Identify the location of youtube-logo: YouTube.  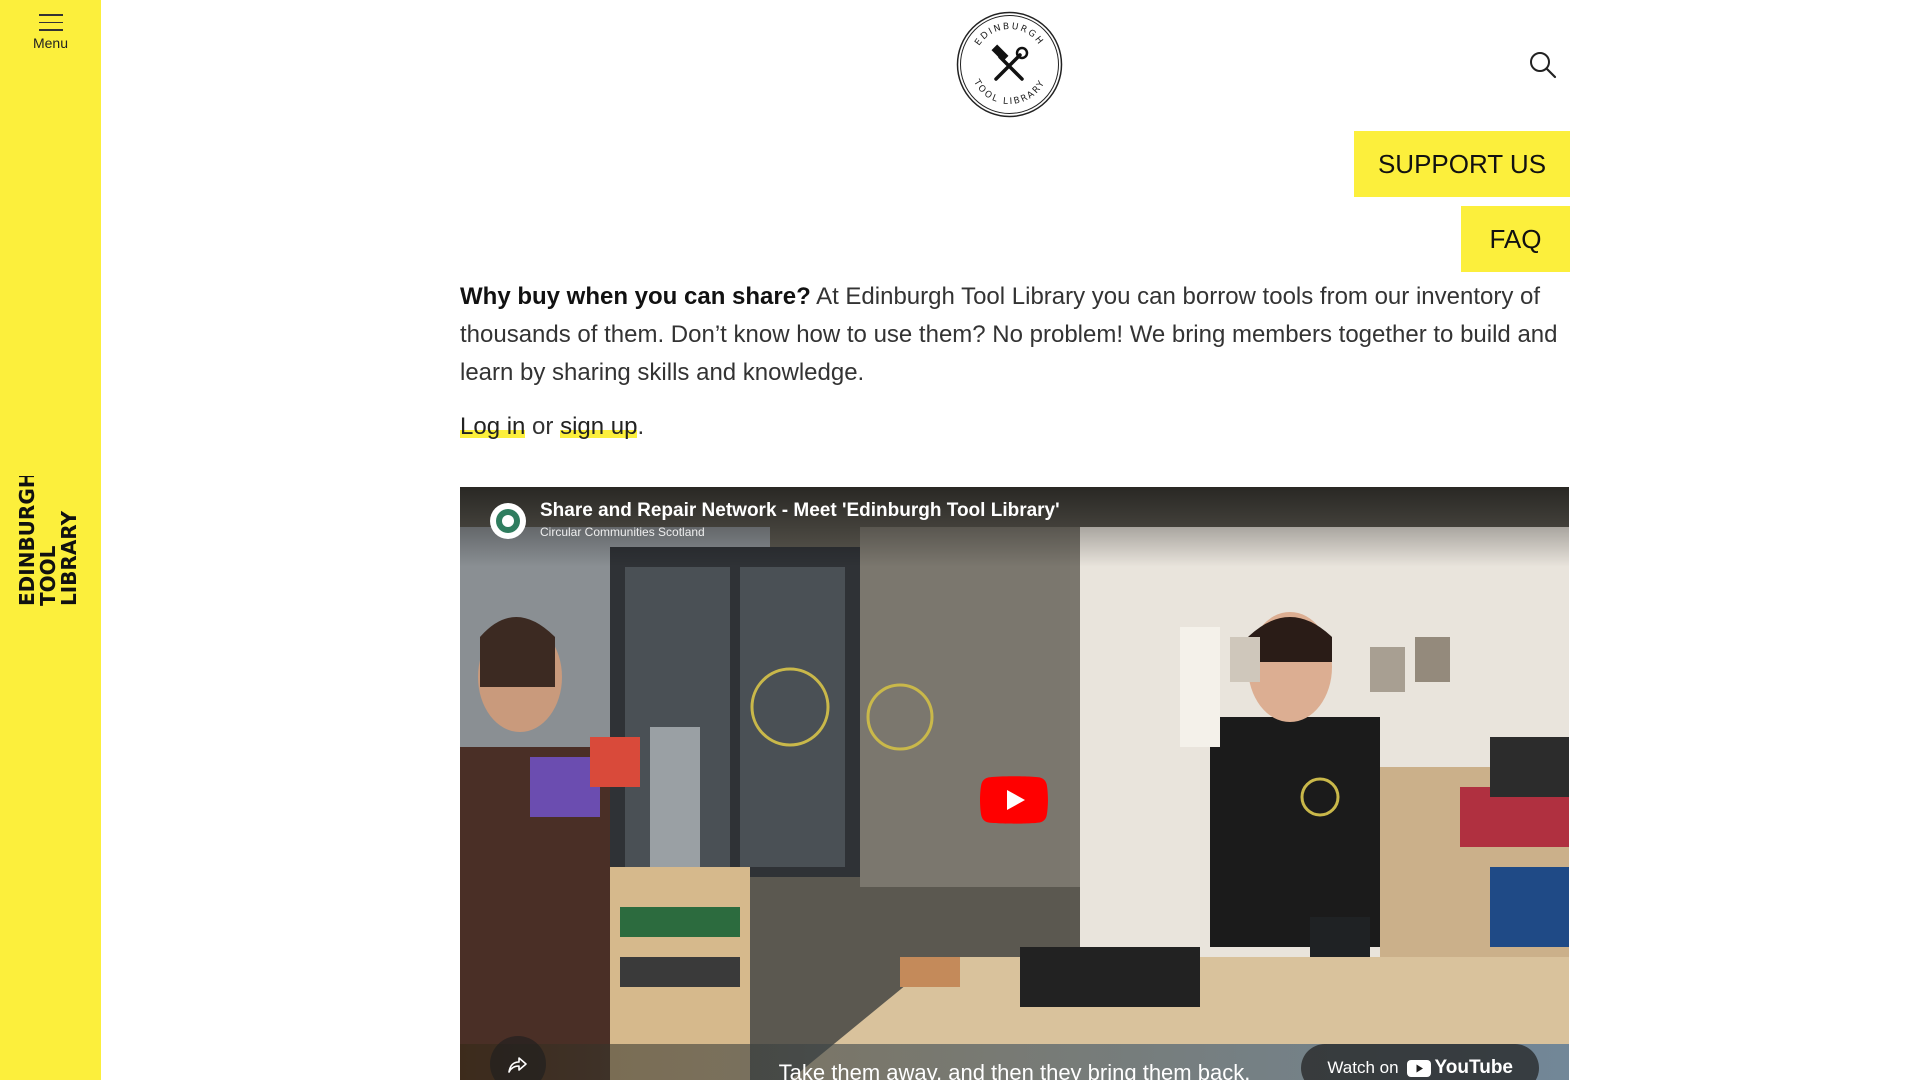
(1459, 1068).